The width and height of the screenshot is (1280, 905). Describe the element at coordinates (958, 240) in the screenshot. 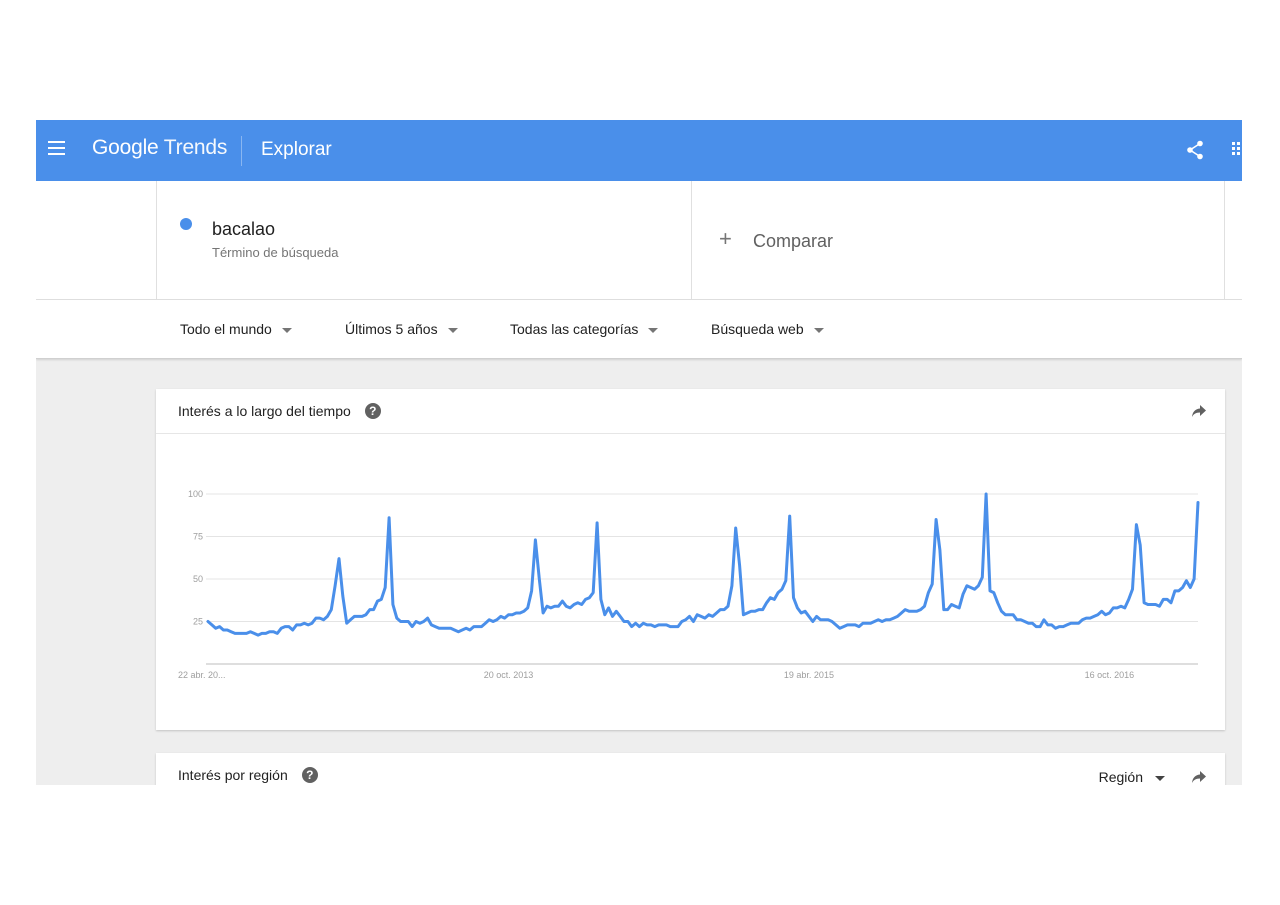

I see `compare-button: + Comparar` at that location.